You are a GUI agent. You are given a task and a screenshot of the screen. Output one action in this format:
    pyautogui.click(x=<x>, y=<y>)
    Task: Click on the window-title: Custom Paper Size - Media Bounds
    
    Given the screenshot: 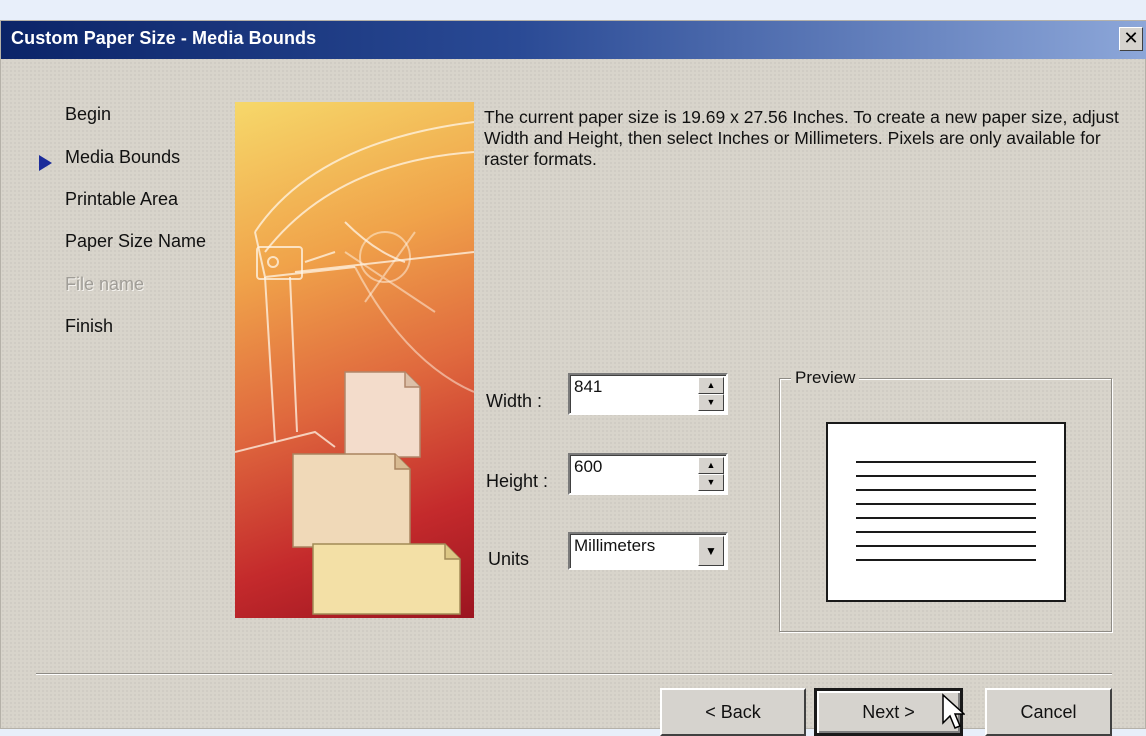 What is the action you would take?
    pyautogui.click(x=164, y=38)
    